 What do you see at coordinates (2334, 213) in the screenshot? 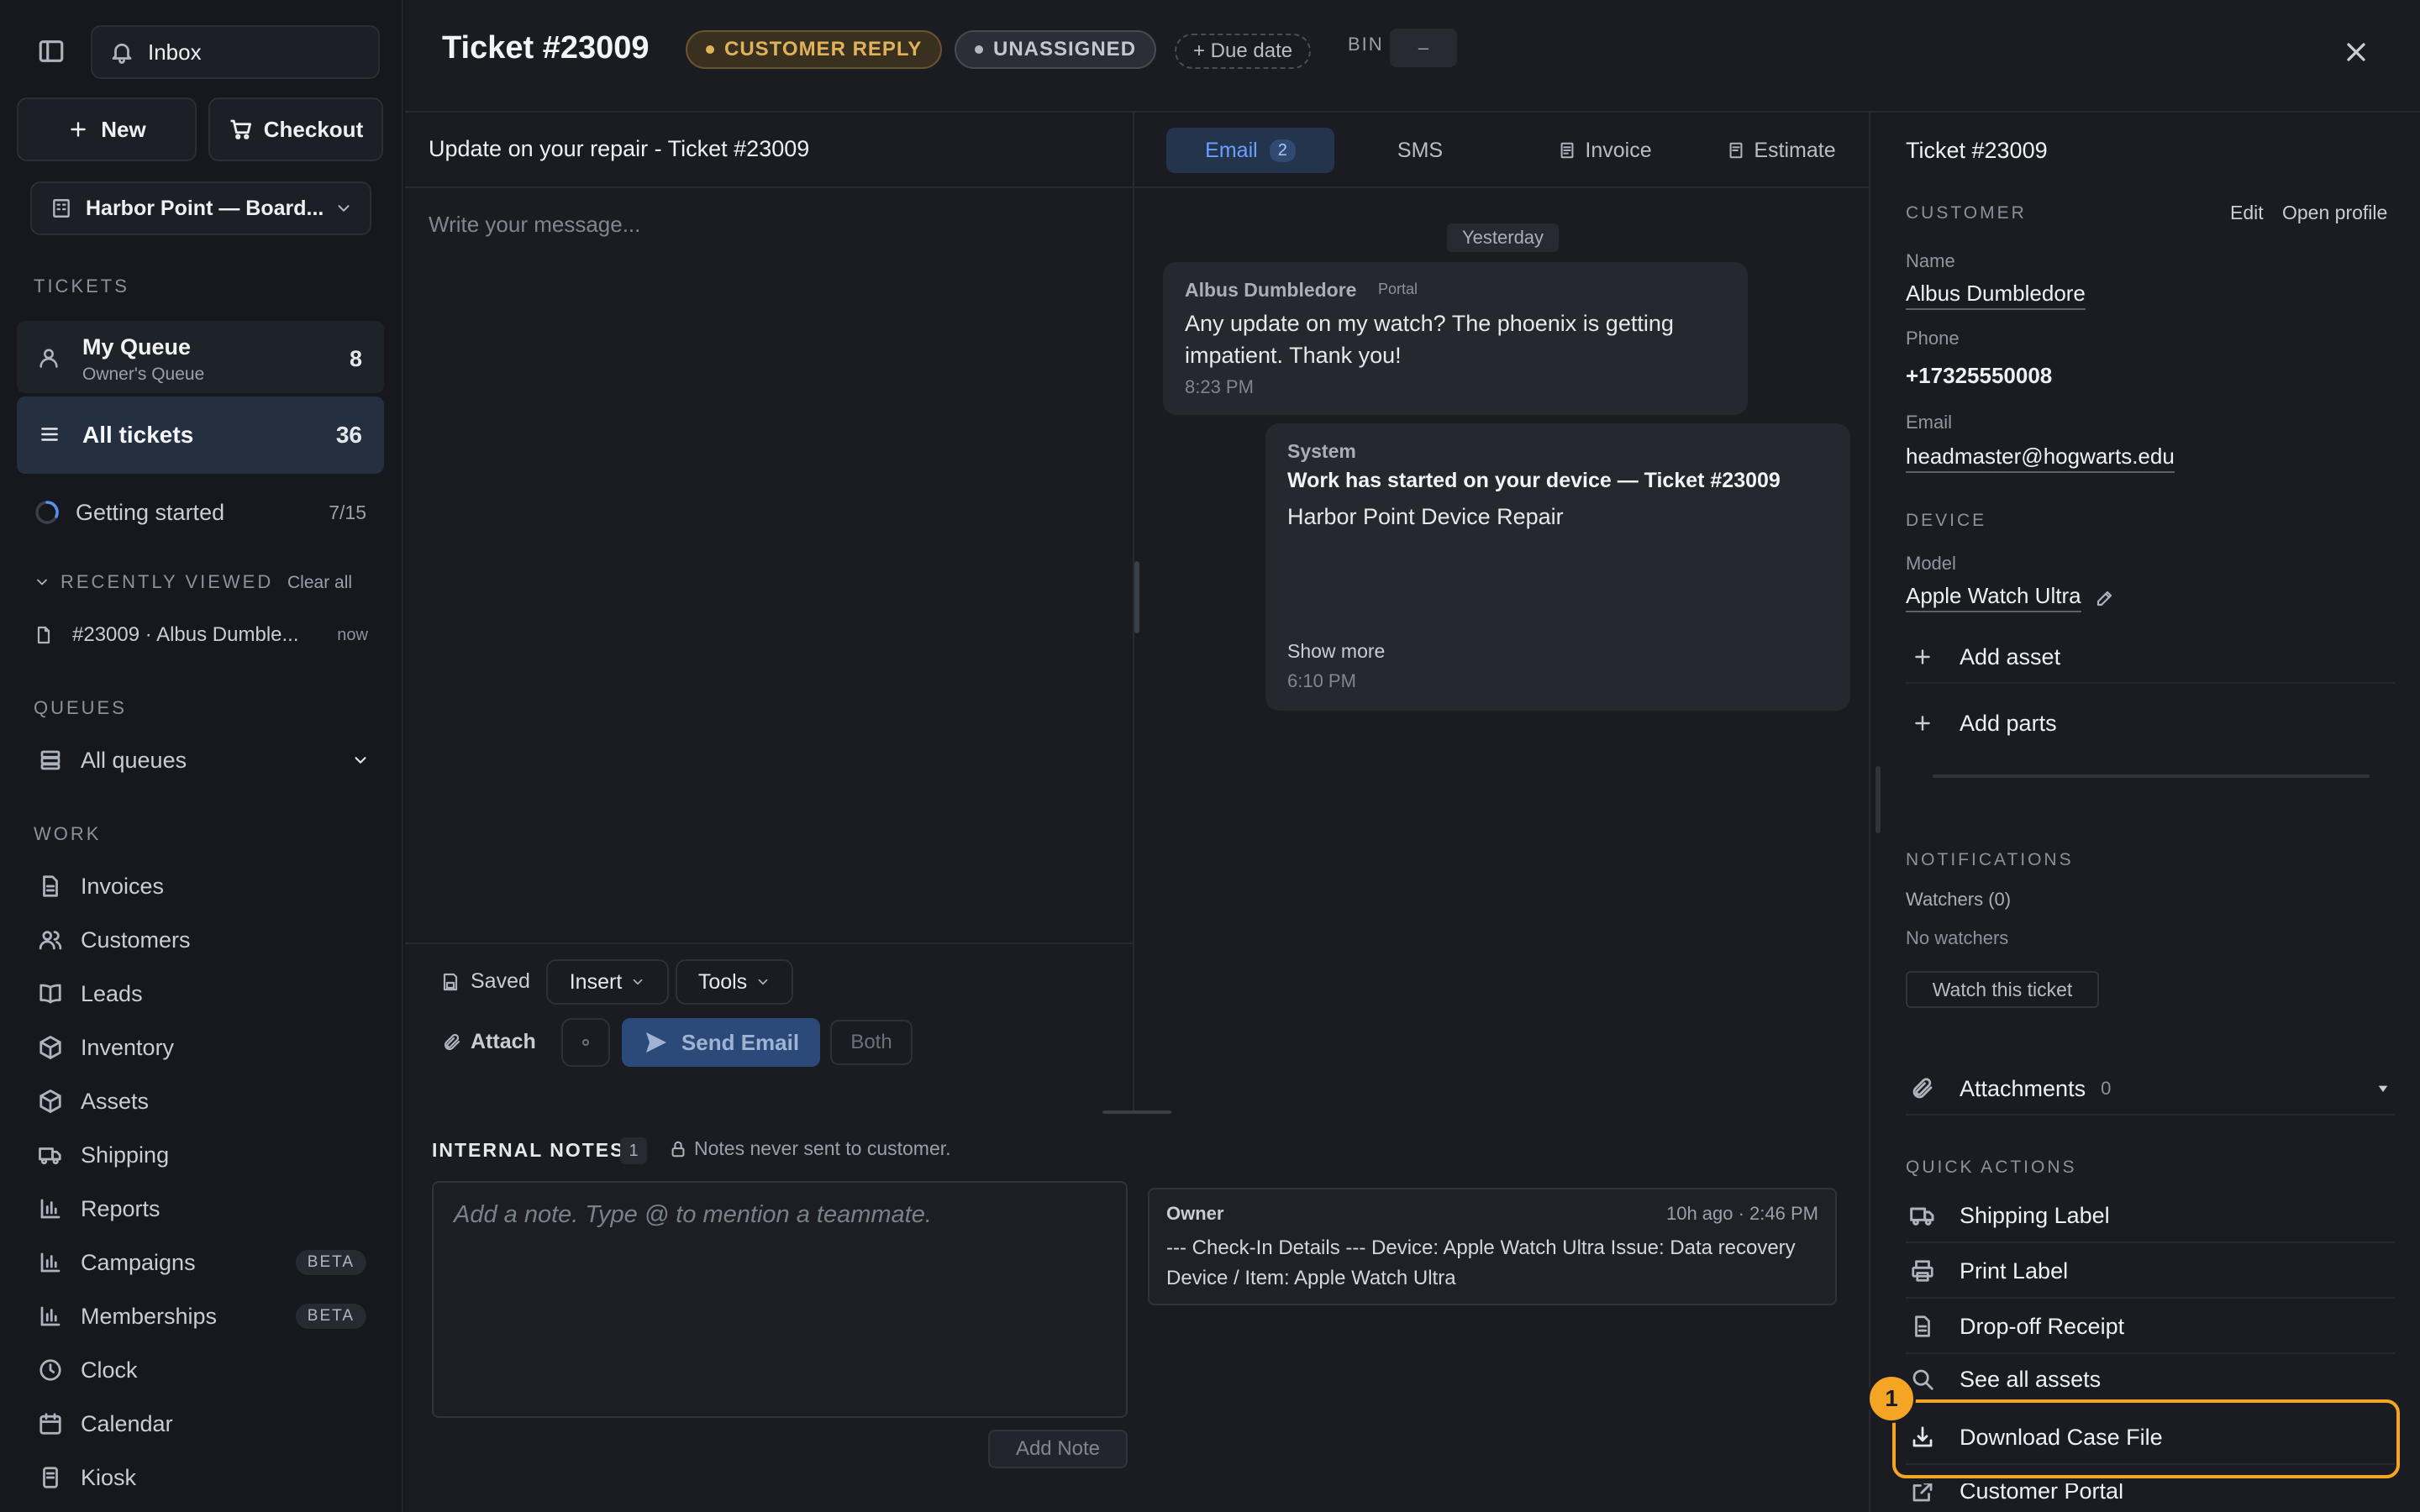
I see `open-profile-link: Open profile` at bounding box center [2334, 213].